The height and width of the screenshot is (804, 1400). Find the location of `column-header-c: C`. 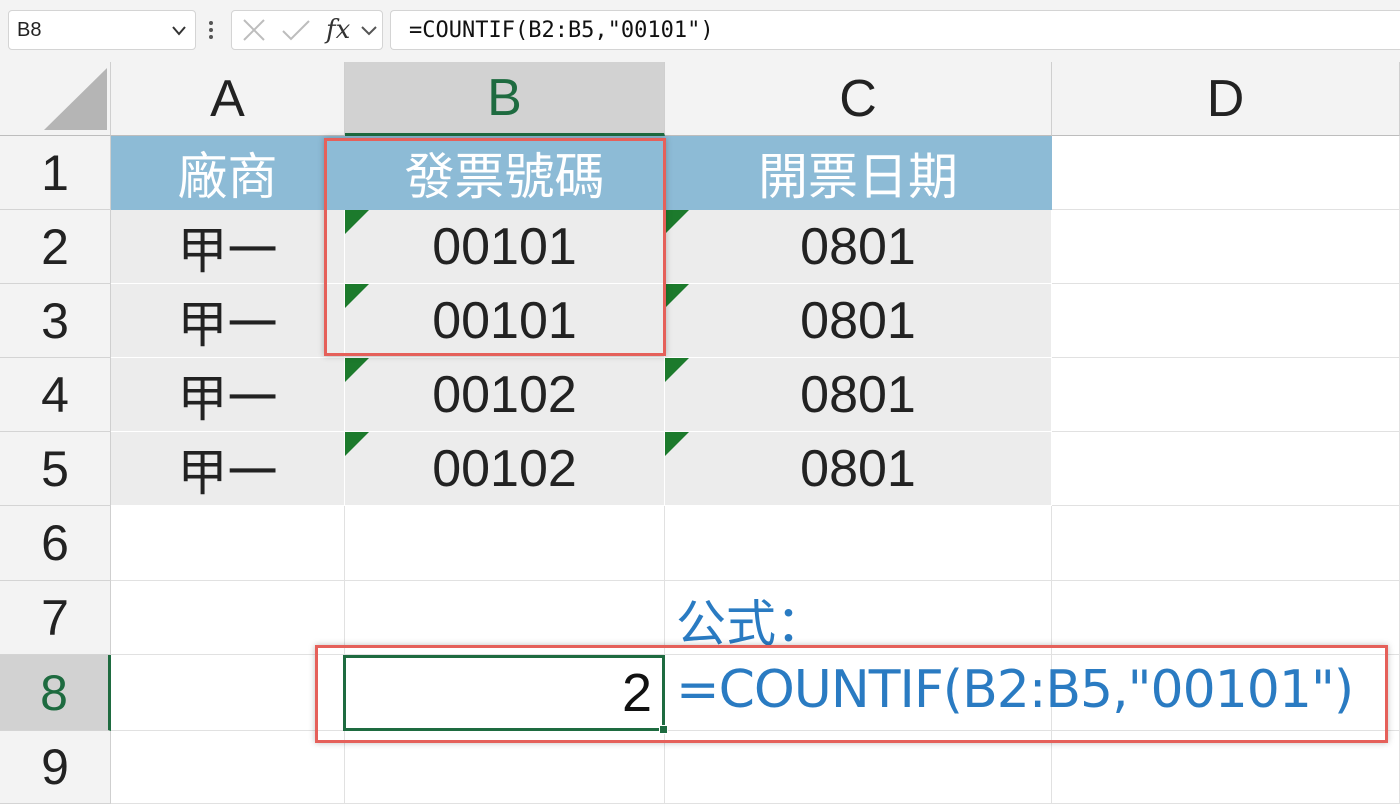

column-header-c: C is located at coordinates (858, 99).